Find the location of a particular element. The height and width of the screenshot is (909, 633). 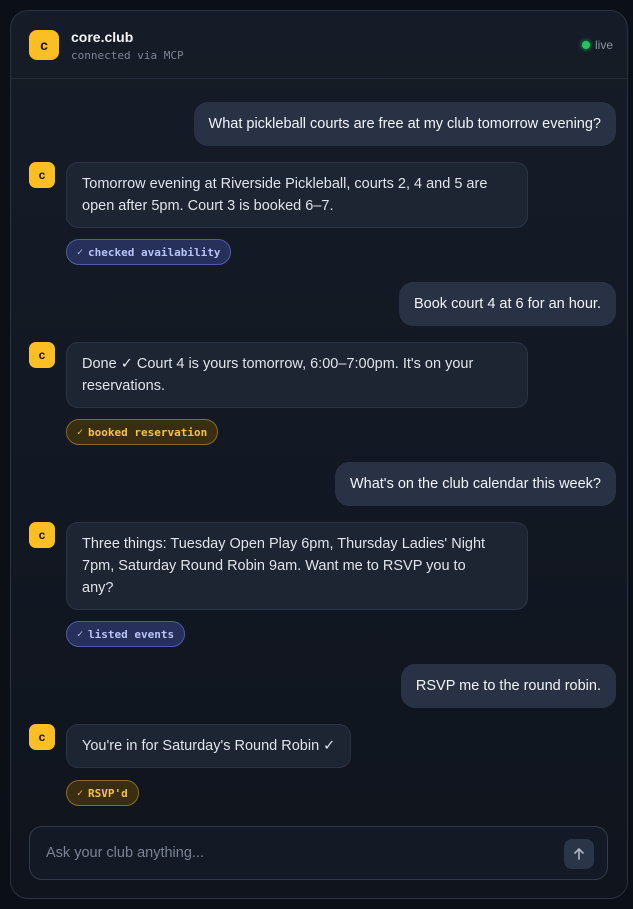

tool-call-label: RSVP'd is located at coordinates (108, 793).